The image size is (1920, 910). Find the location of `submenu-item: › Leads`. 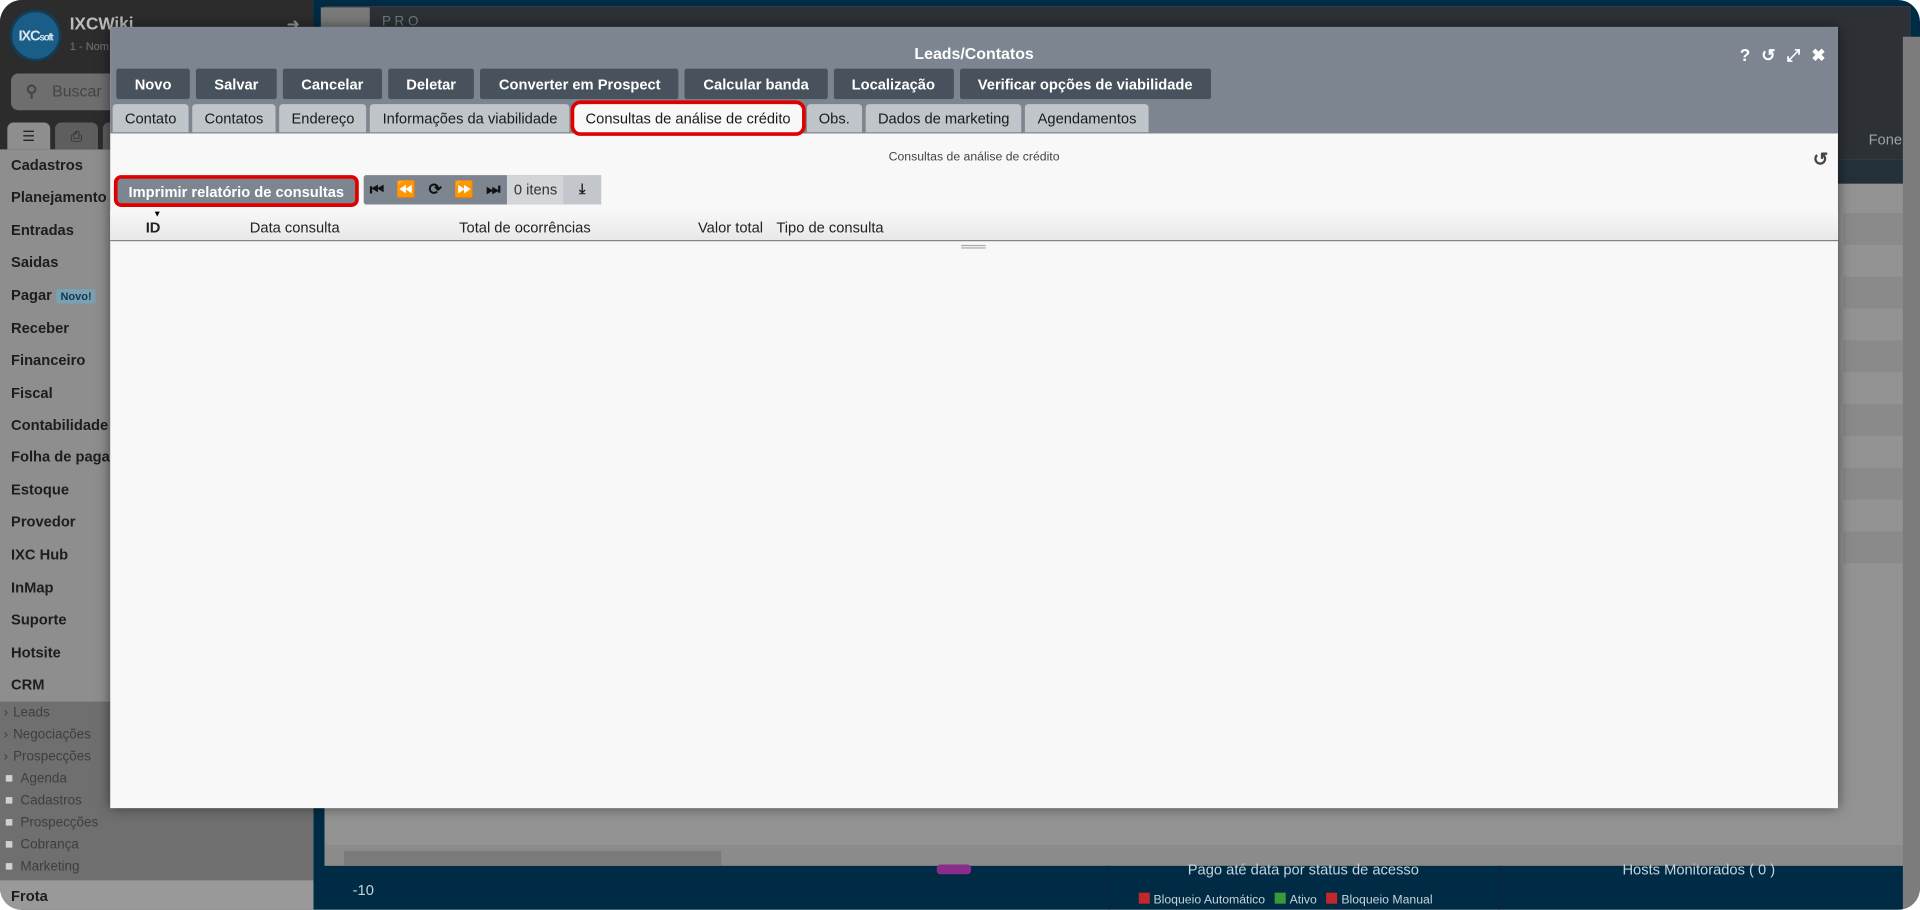

submenu-item: › Leads is located at coordinates (27, 712).